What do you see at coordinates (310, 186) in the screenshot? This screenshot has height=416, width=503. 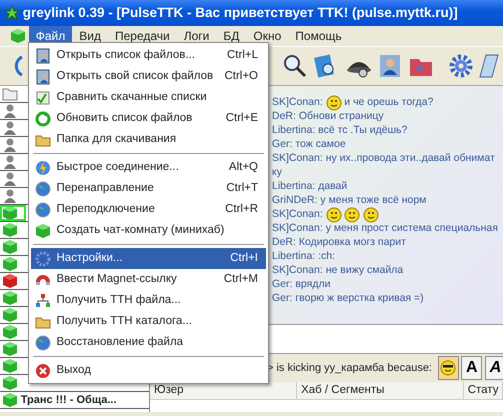 I see `chat-message: Libertina: давай` at bounding box center [310, 186].